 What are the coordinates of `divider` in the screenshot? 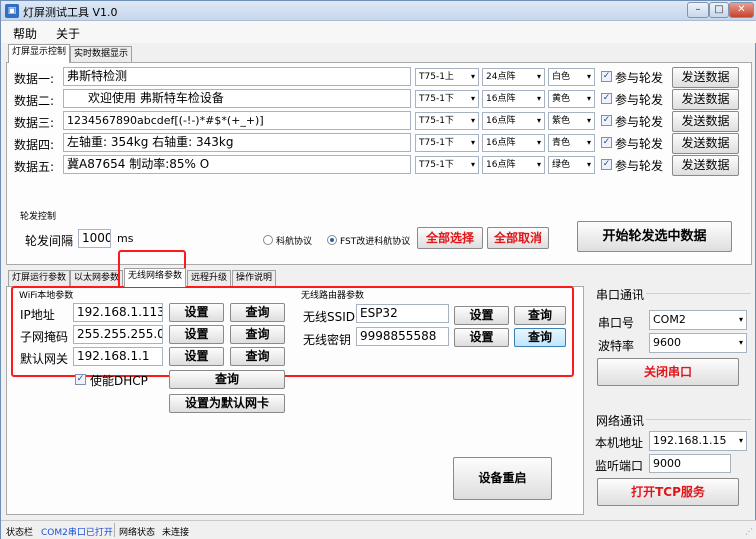 It's located at (698, 419).